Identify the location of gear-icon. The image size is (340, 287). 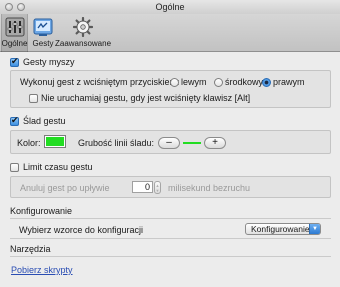
(83, 27).